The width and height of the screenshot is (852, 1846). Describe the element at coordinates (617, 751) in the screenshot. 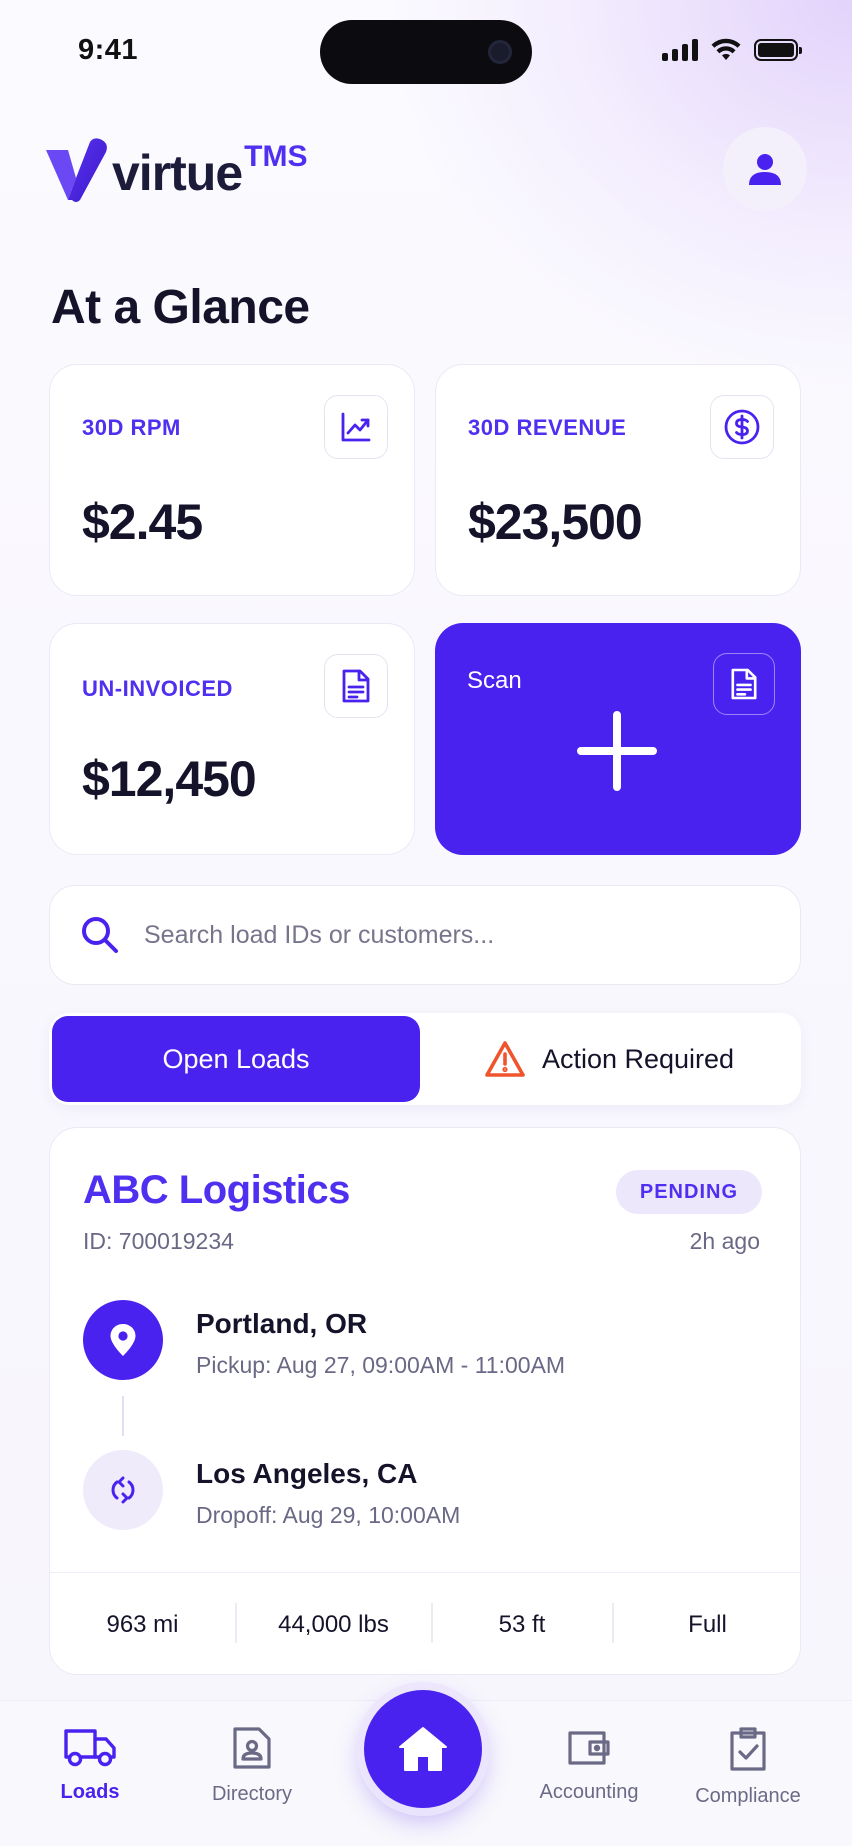

I see `plus-icon` at that location.